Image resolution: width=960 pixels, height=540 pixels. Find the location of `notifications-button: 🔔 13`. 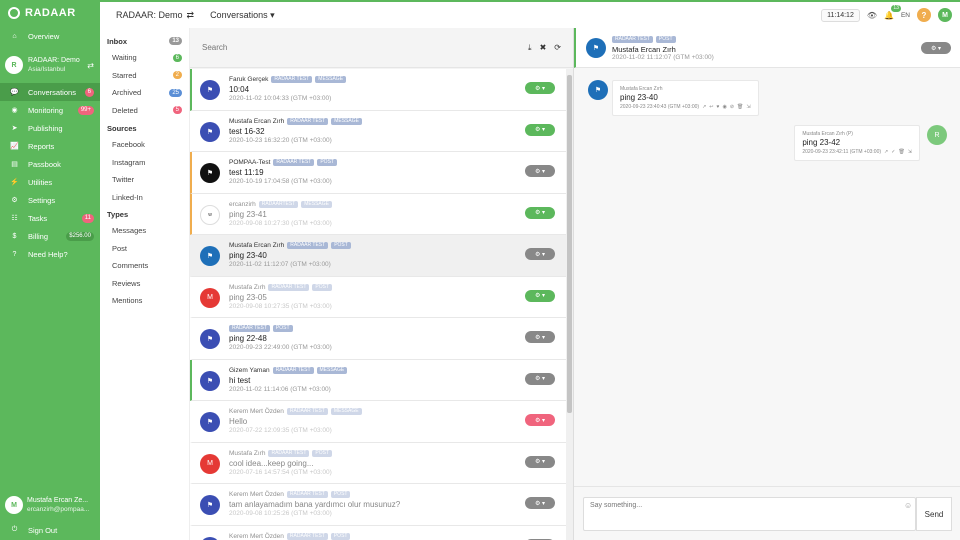

notifications-button: 🔔 13 is located at coordinates (892, 12).